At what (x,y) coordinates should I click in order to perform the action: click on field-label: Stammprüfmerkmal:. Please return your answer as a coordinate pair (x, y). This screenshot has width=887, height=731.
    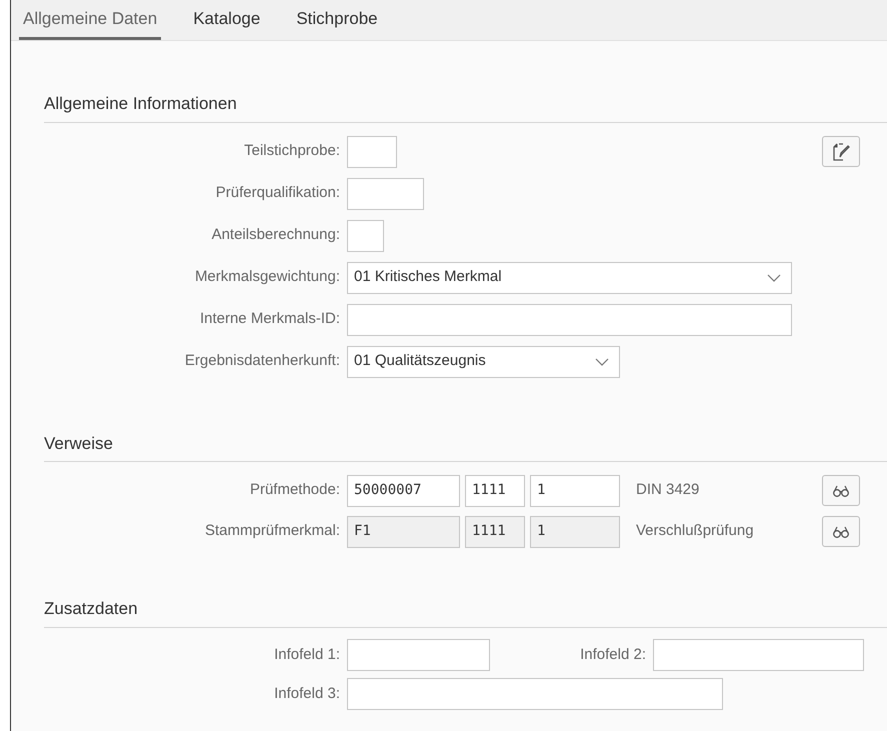
    Looking at the image, I should click on (272, 531).